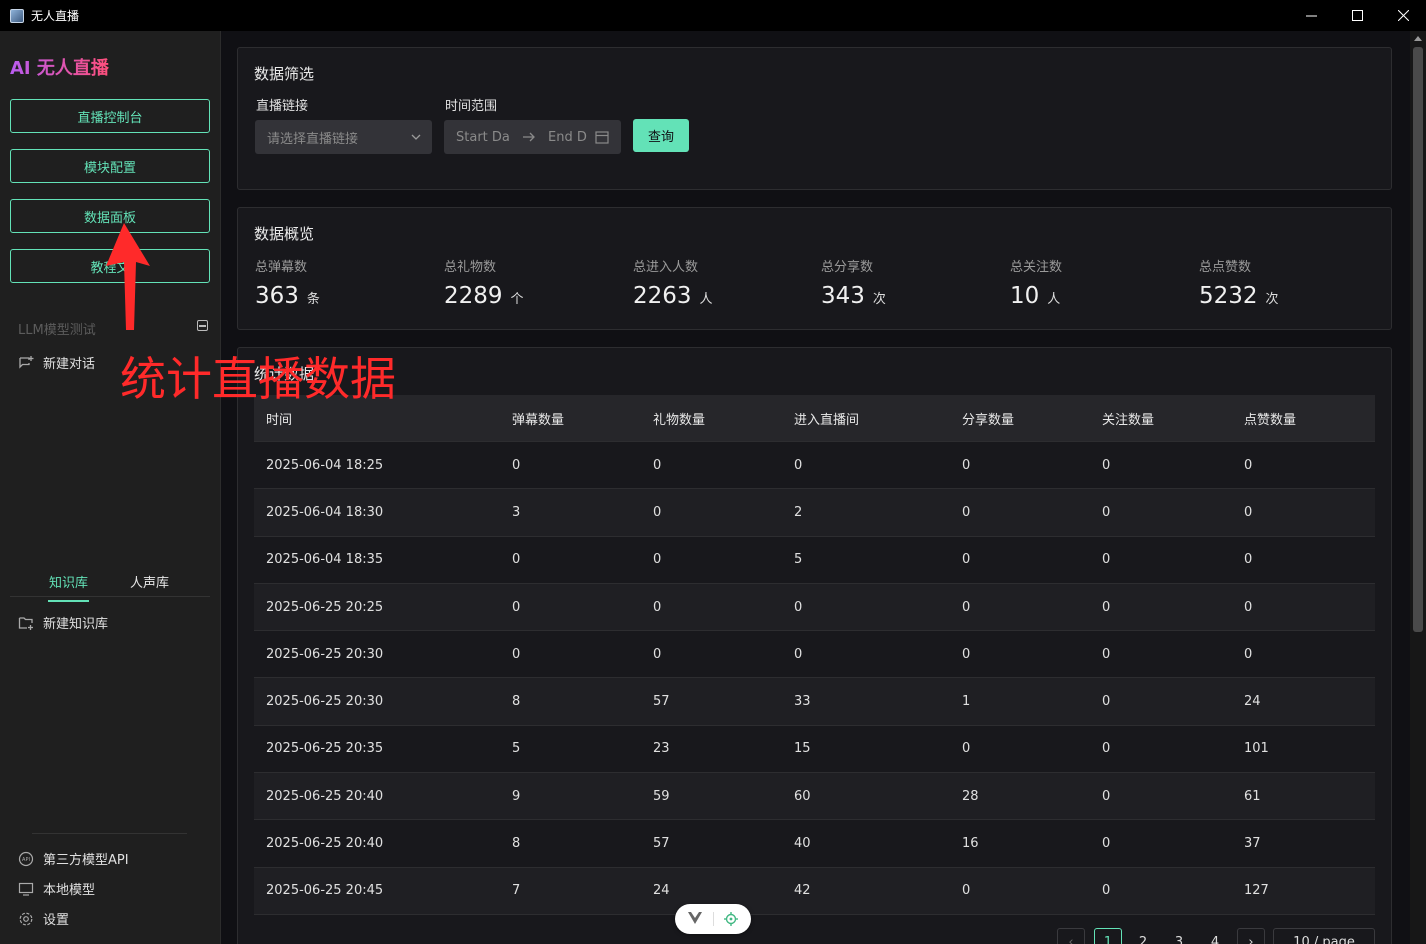 Image resolution: width=1426 pixels, height=944 pixels. I want to click on local-model-item: 本地模型, so click(56, 888).